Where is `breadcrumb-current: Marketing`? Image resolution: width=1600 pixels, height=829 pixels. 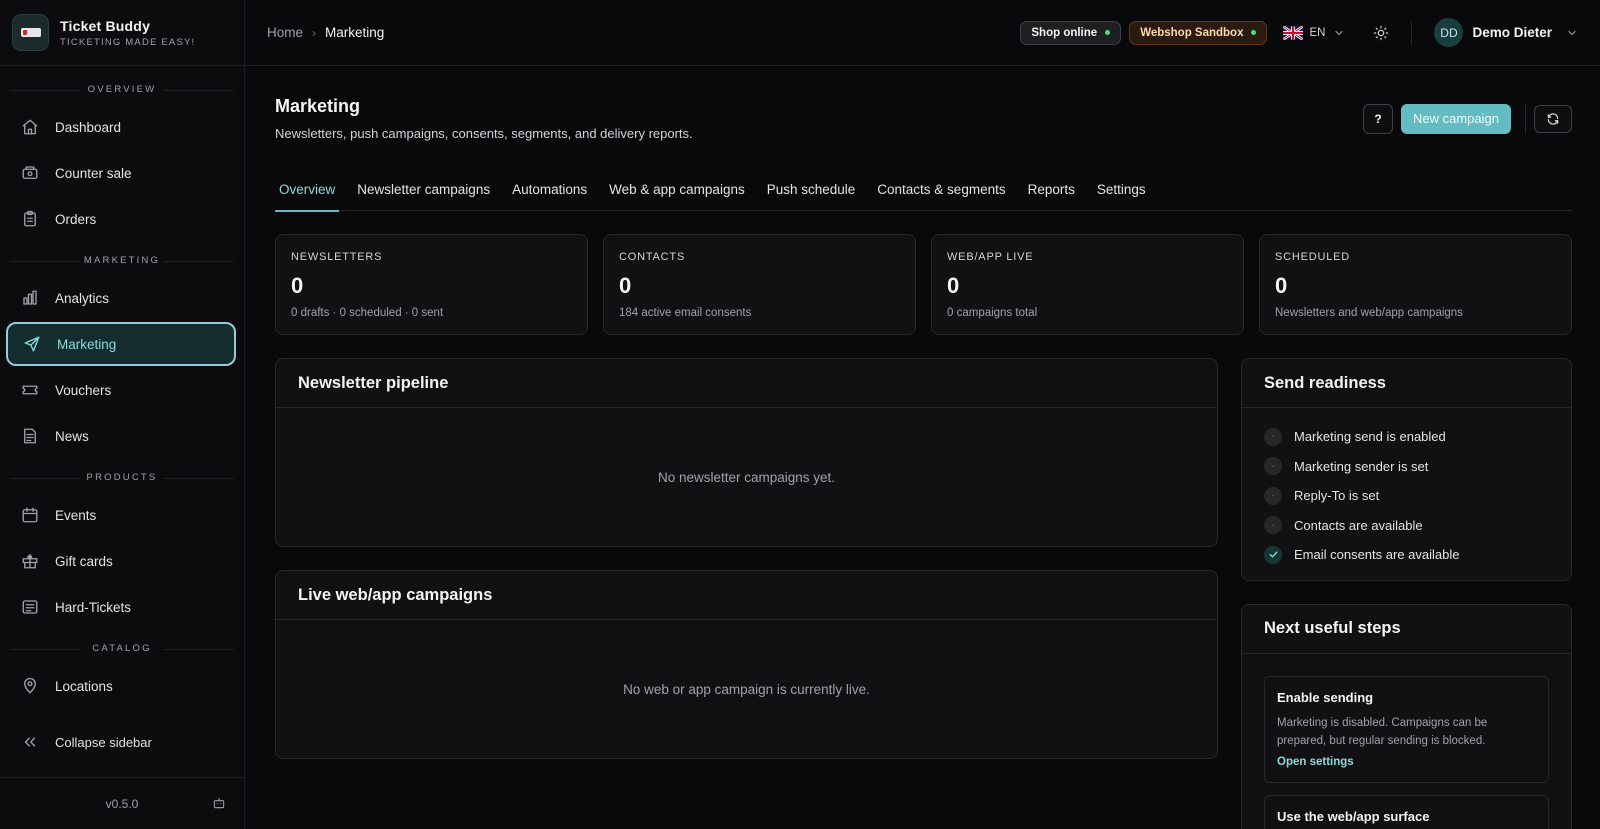
breadcrumb-current: Marketing is located at coordinates (355, 32).